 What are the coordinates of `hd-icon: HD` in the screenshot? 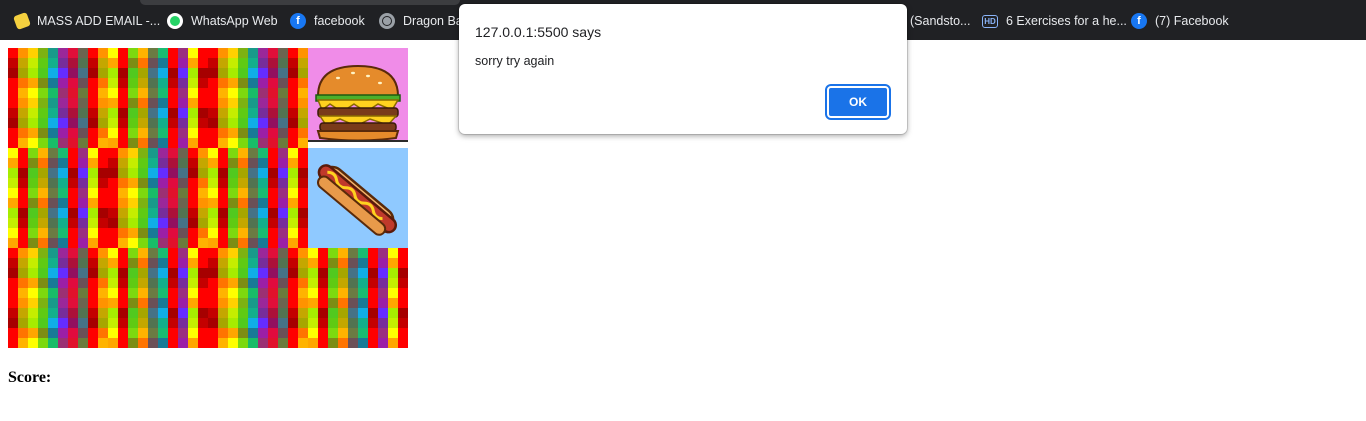 It's located at (990, 21).